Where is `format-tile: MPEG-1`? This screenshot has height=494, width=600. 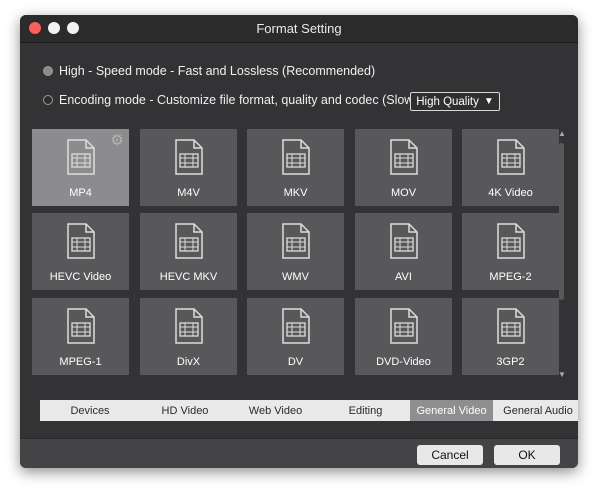
format-tile: MPEG-1 is located at coordinates (80, 336).